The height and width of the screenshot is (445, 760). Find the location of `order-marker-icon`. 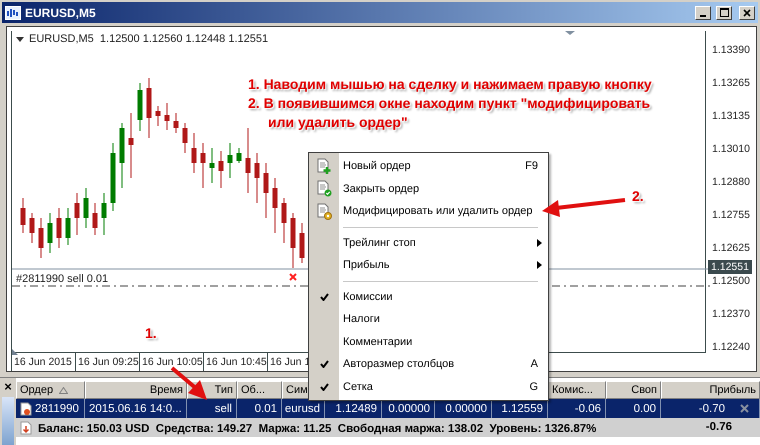

order-marker-icon is located at coordinates (293, 277).